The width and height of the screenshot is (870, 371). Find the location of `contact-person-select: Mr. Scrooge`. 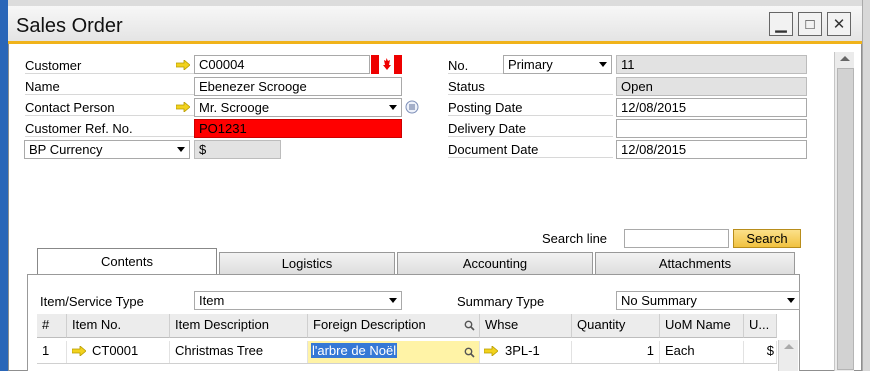

contact-person-select: Mr. Scrooge is located at coordinates (298, 107).